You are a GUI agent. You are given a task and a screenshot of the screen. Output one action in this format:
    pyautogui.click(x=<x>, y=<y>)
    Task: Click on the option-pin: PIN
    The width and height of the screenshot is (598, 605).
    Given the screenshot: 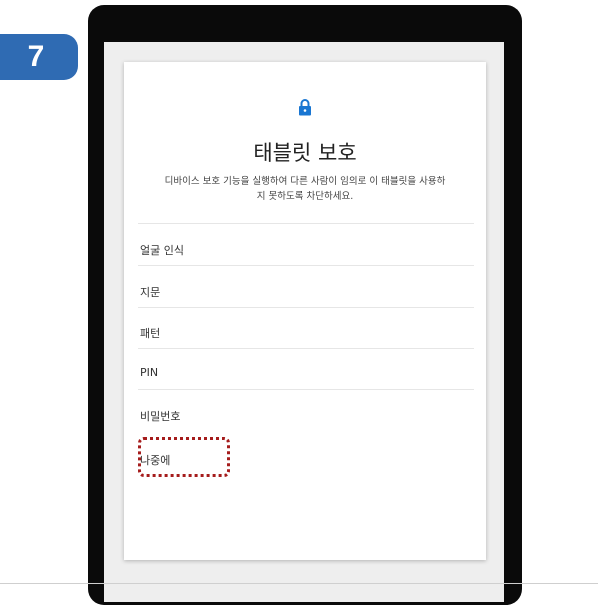 What is the action you would take?
    pyautogui.click(x=149, y=372)
    